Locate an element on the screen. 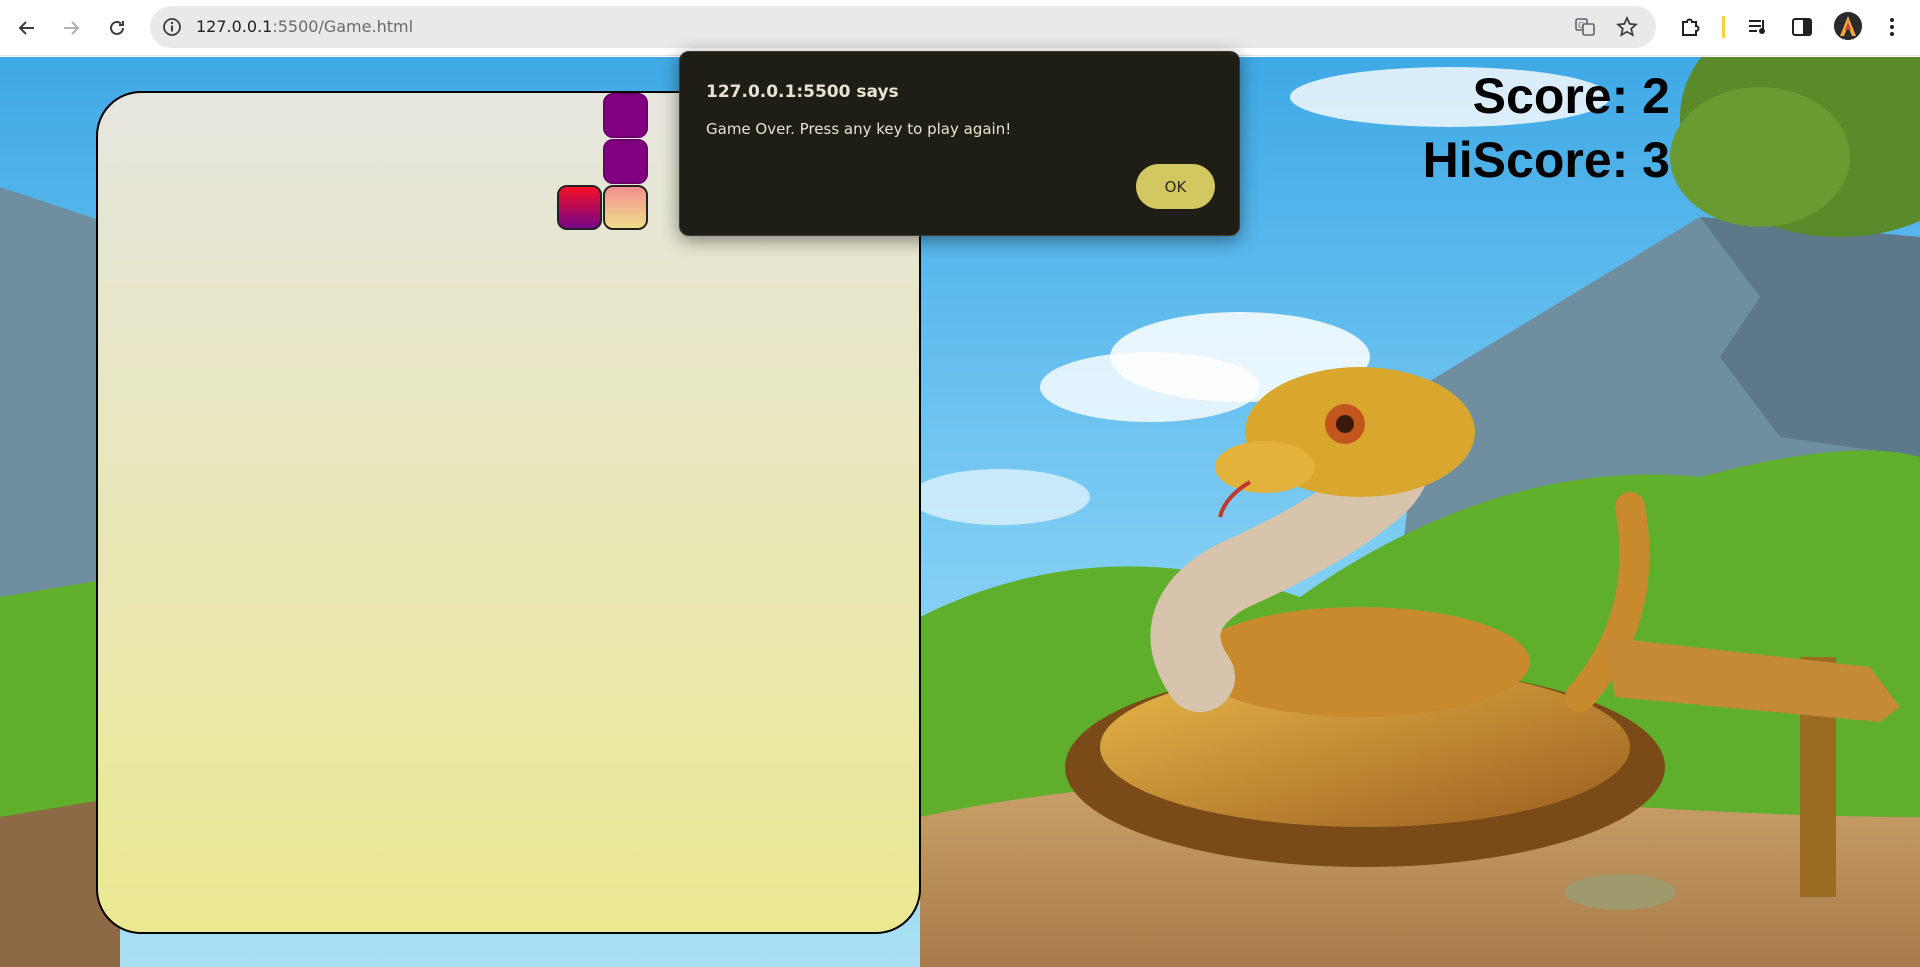 Image resolution: width=1920 pixels, height=967 pixels. snake-head is located at coordinates (625, 207).